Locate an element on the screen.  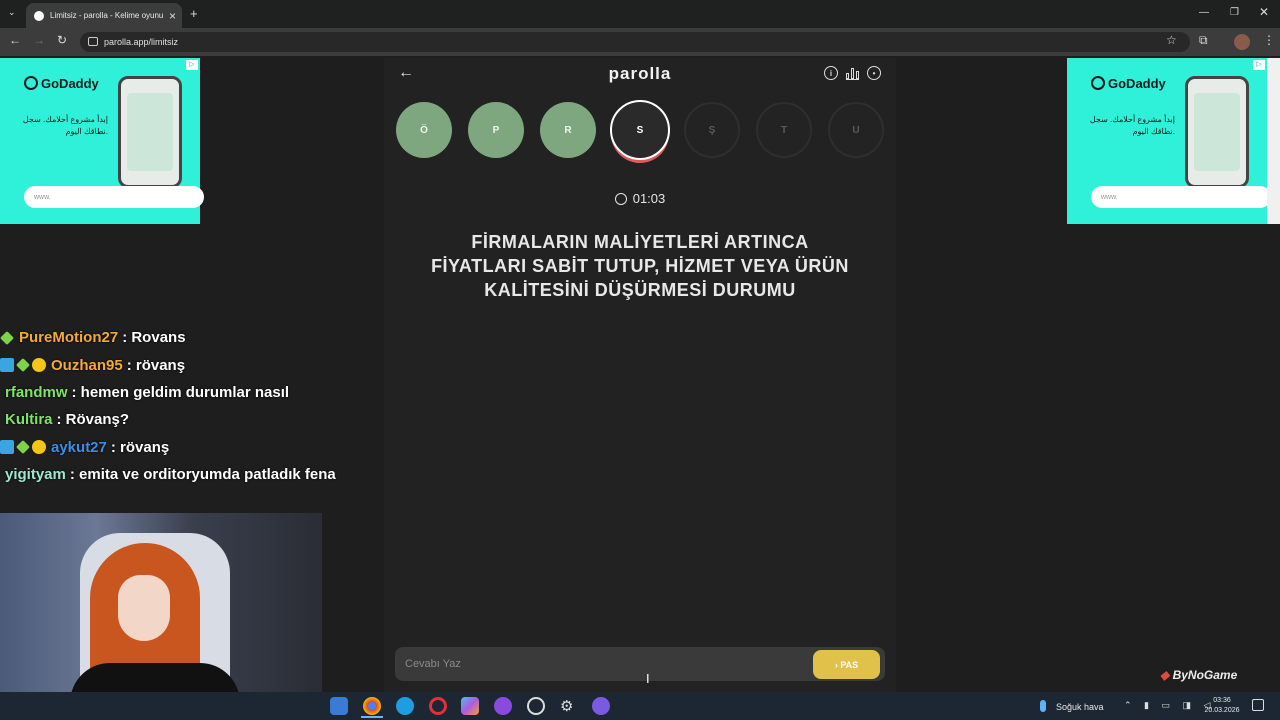
watermark: ◆ ByNoGame is located at coordinates (1198, 675).